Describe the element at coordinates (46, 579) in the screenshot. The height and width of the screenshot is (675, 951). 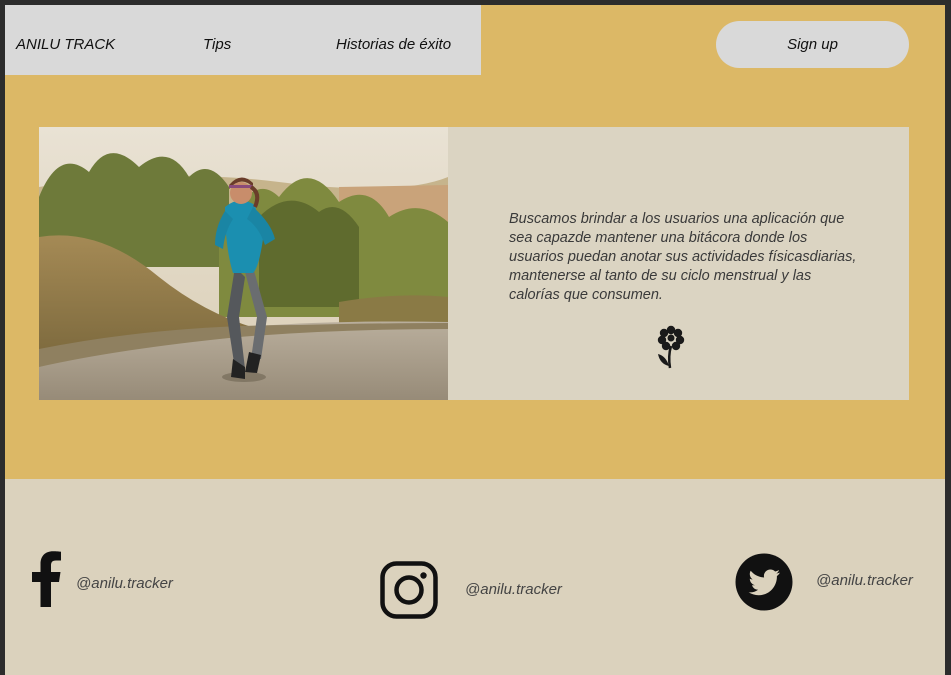
I see `facebook-icon` at that location.